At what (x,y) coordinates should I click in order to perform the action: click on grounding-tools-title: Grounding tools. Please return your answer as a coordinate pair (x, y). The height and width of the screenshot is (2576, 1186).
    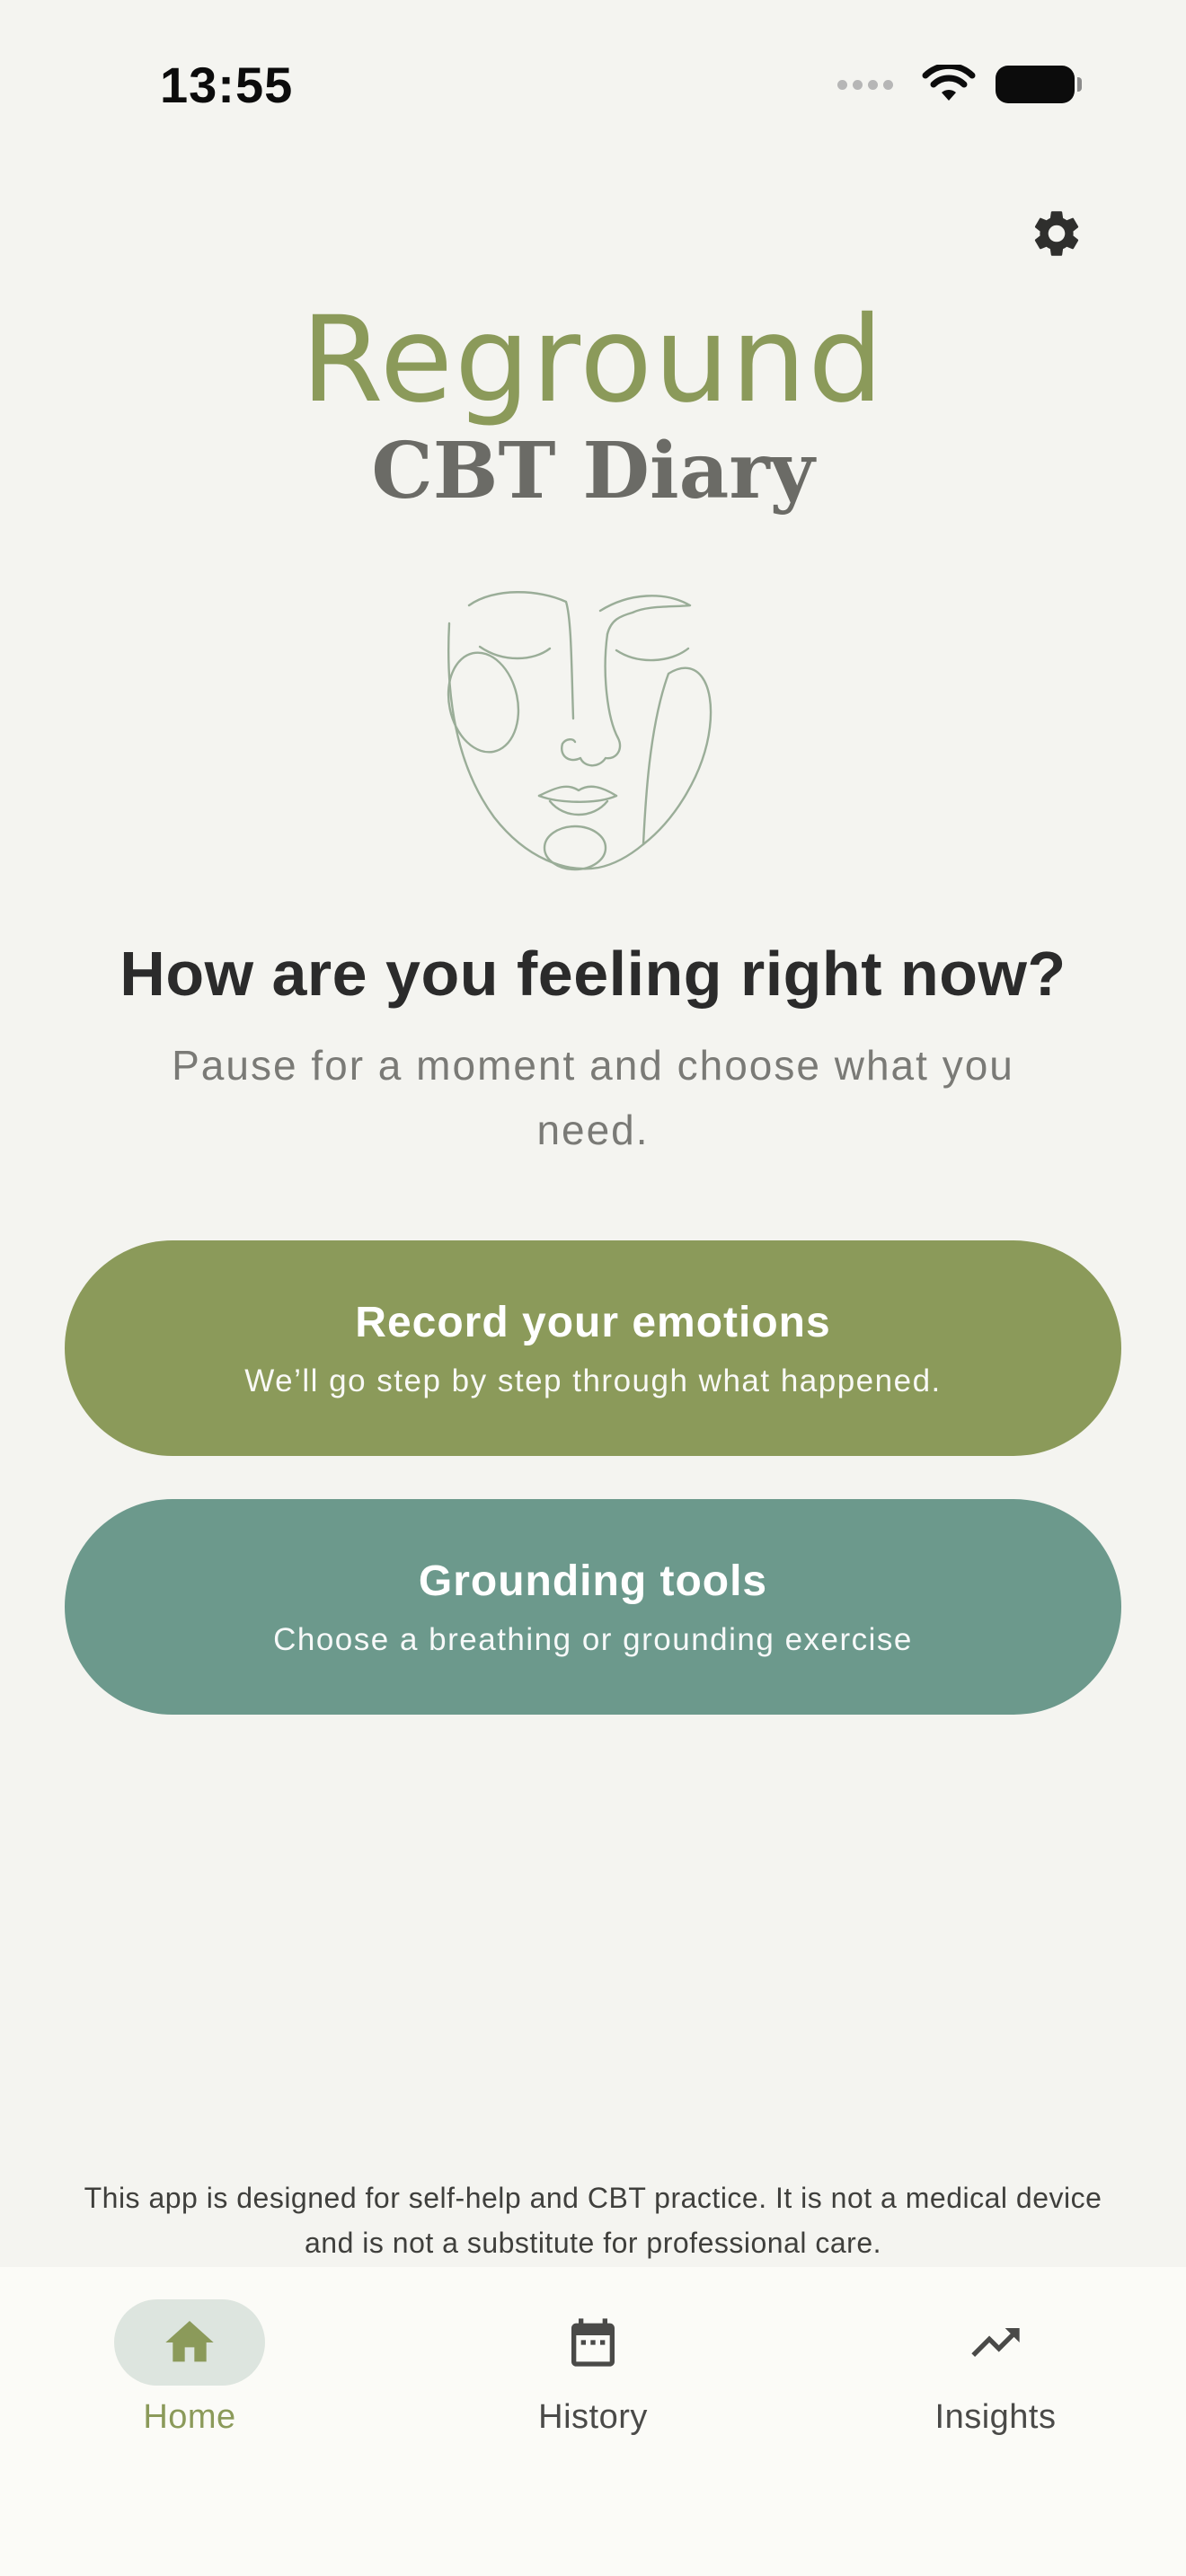
    Looking at the image, I should click on (593, 1581).